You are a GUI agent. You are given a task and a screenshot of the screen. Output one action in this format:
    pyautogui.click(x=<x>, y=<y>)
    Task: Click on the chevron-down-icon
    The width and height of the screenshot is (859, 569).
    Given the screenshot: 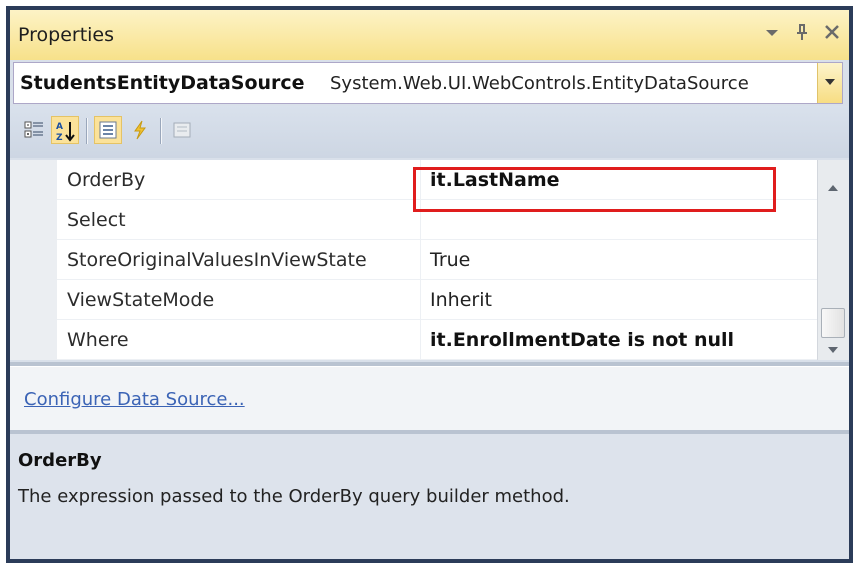 What is the action you would take?
    pyautogui.click(x=830, y=82)
    